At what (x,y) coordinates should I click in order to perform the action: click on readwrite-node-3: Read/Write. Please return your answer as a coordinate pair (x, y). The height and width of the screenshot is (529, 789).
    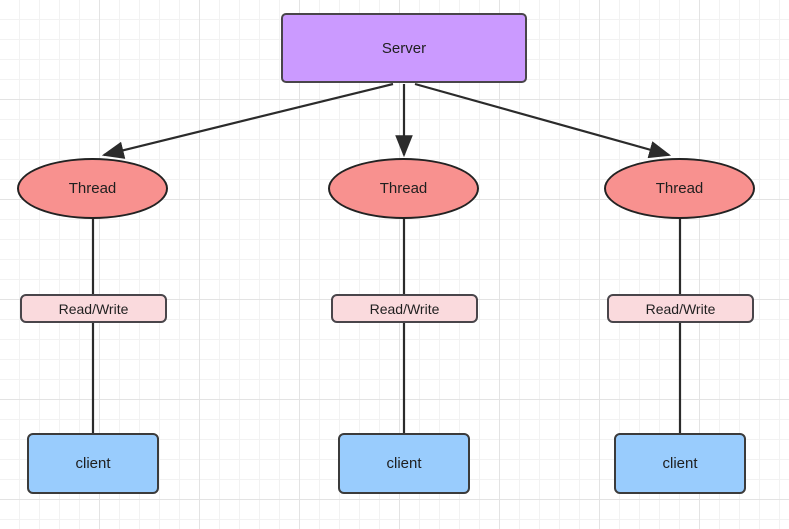
    Looking at the image, I should click on (680, 308).